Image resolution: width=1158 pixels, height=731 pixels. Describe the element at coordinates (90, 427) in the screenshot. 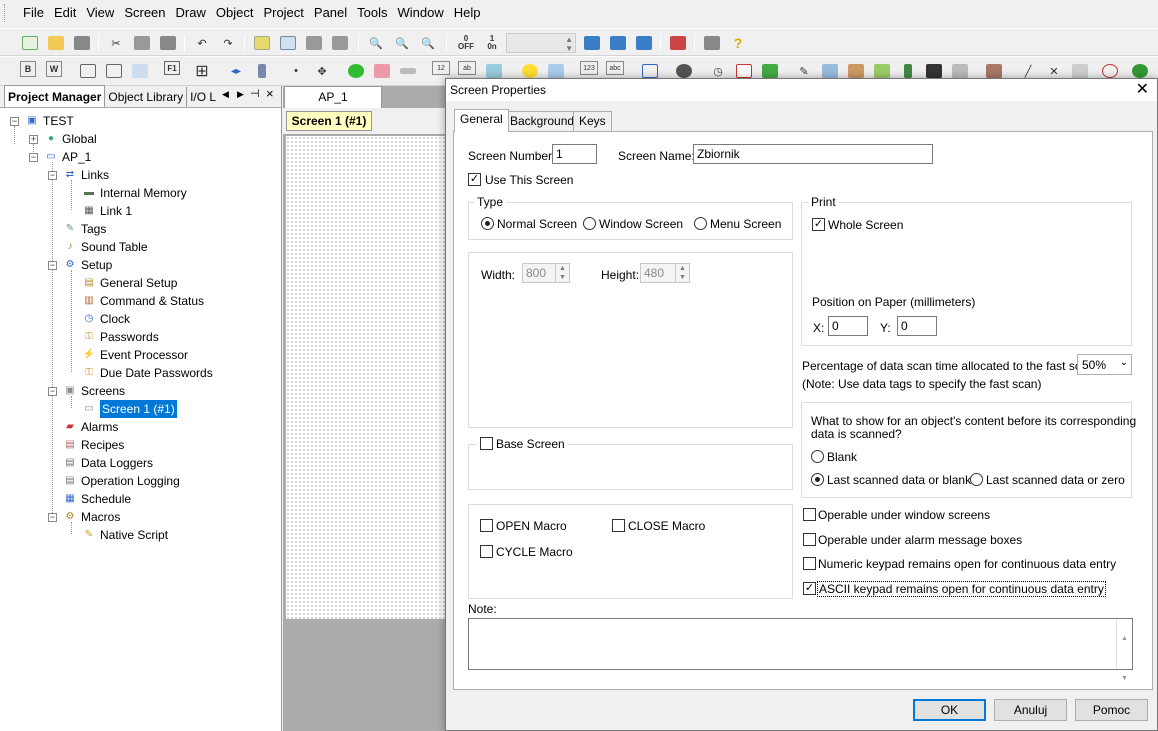

I see `tree-item-alarms: ▰ Alarms` at that location.